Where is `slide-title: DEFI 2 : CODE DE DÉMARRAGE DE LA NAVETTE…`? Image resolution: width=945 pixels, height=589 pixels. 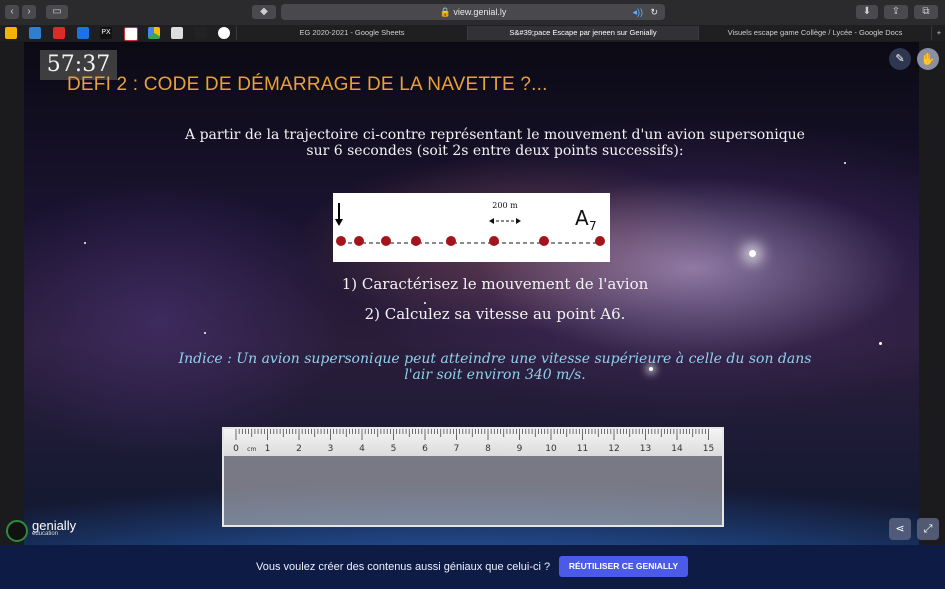
slide-title: DEFI 2 : CODE DE DÉMARRAGE DE LA NAVETTE… is located at coordinates (307, 84).